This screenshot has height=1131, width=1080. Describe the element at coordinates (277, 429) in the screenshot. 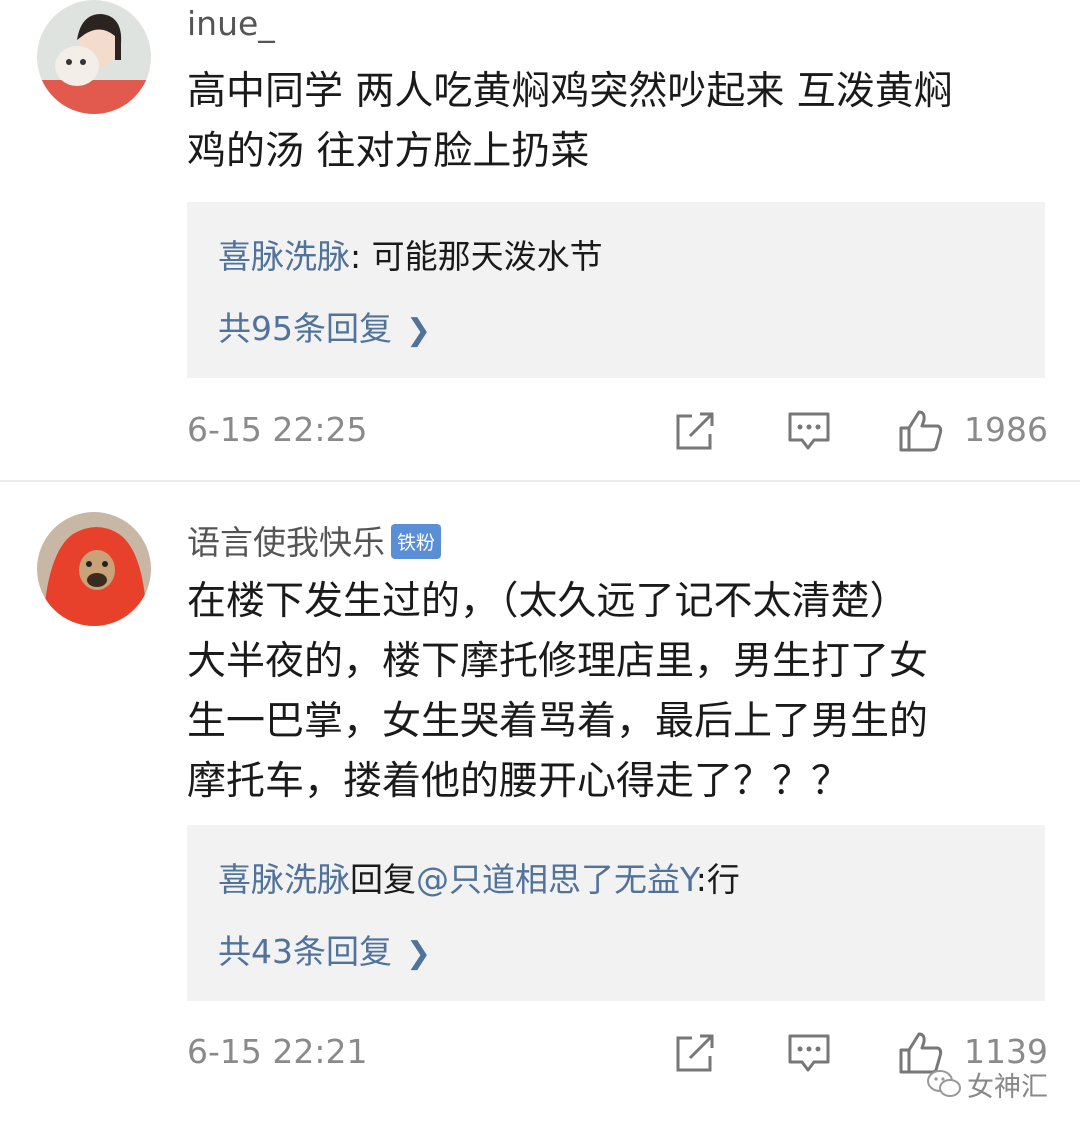

I see `timestamp: 6-15 22:25` at that location.